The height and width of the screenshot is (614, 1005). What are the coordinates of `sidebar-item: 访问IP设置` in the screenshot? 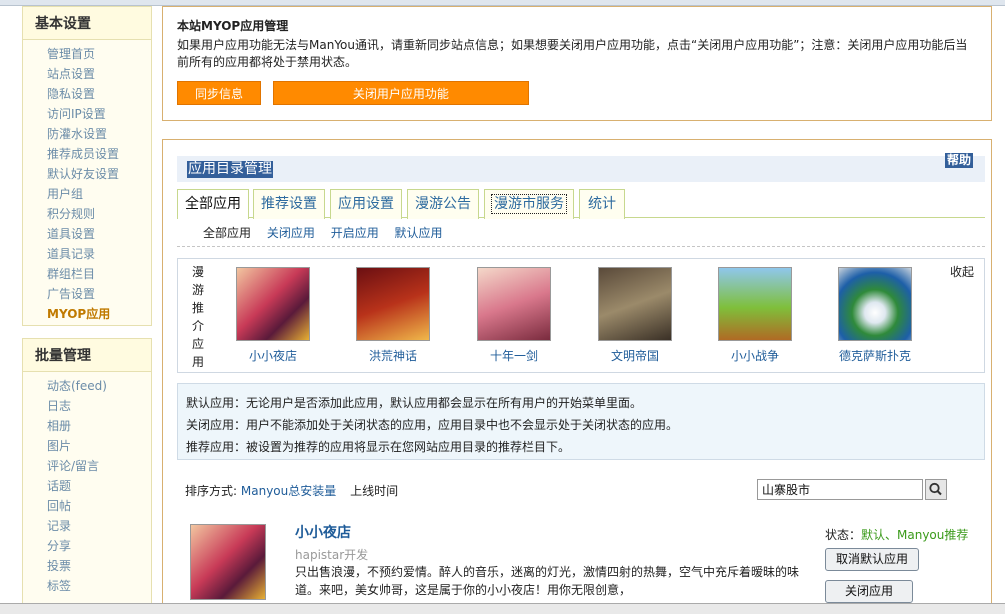 It's located at (99, 114).